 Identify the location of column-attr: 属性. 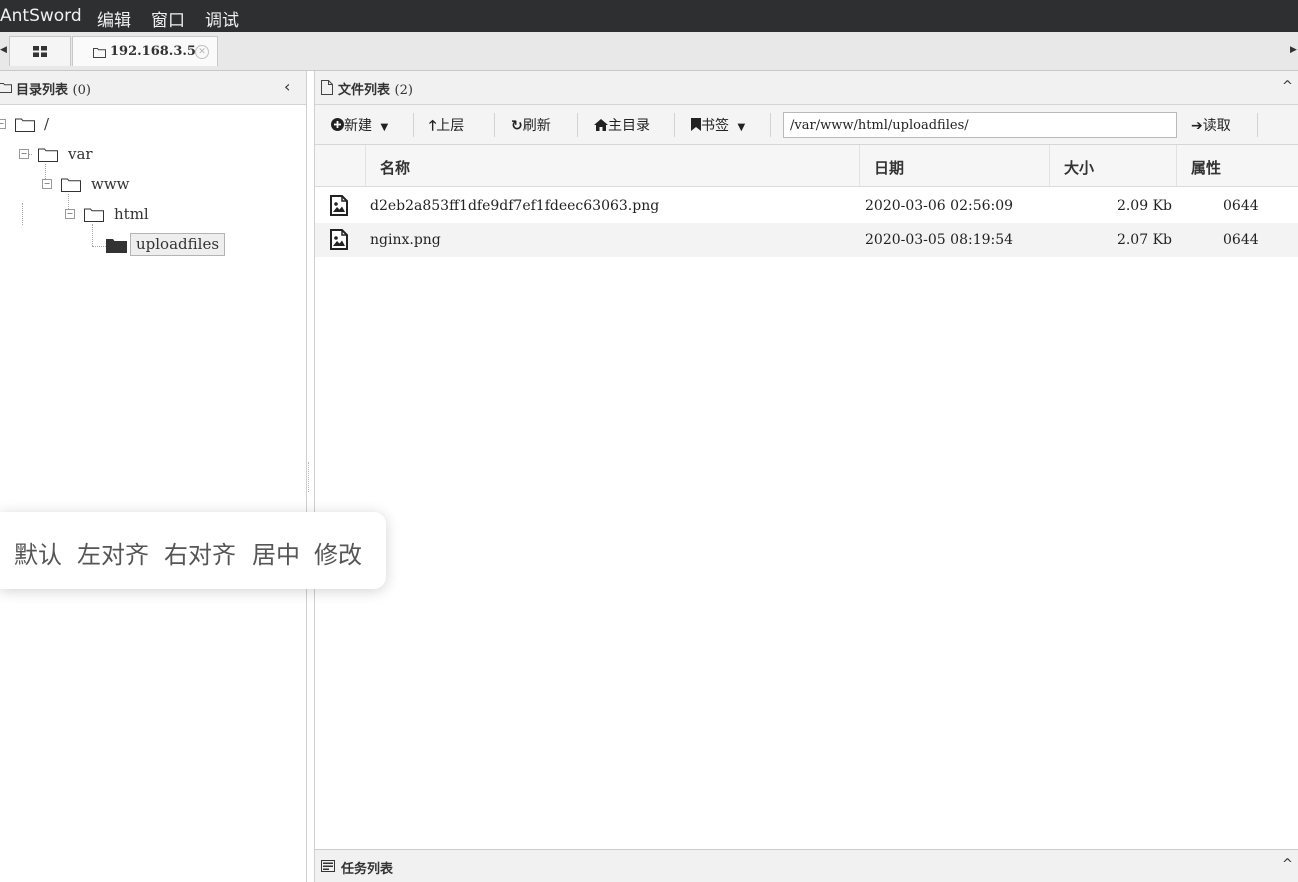
(1237, 165).